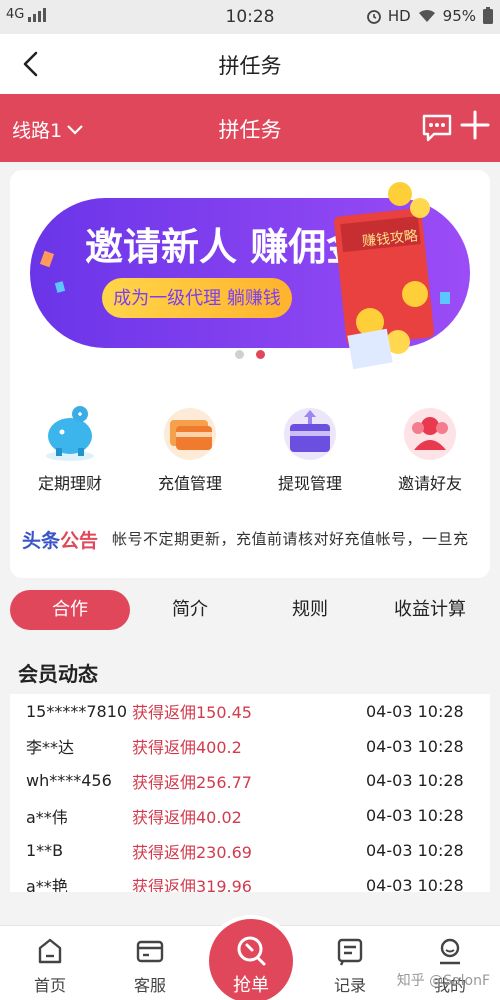 The width and height of the screenshot is (500, 1000). Describe the element at coordinates (45, 851) in the screenshot. I see `member-name: 1**B` at that location.